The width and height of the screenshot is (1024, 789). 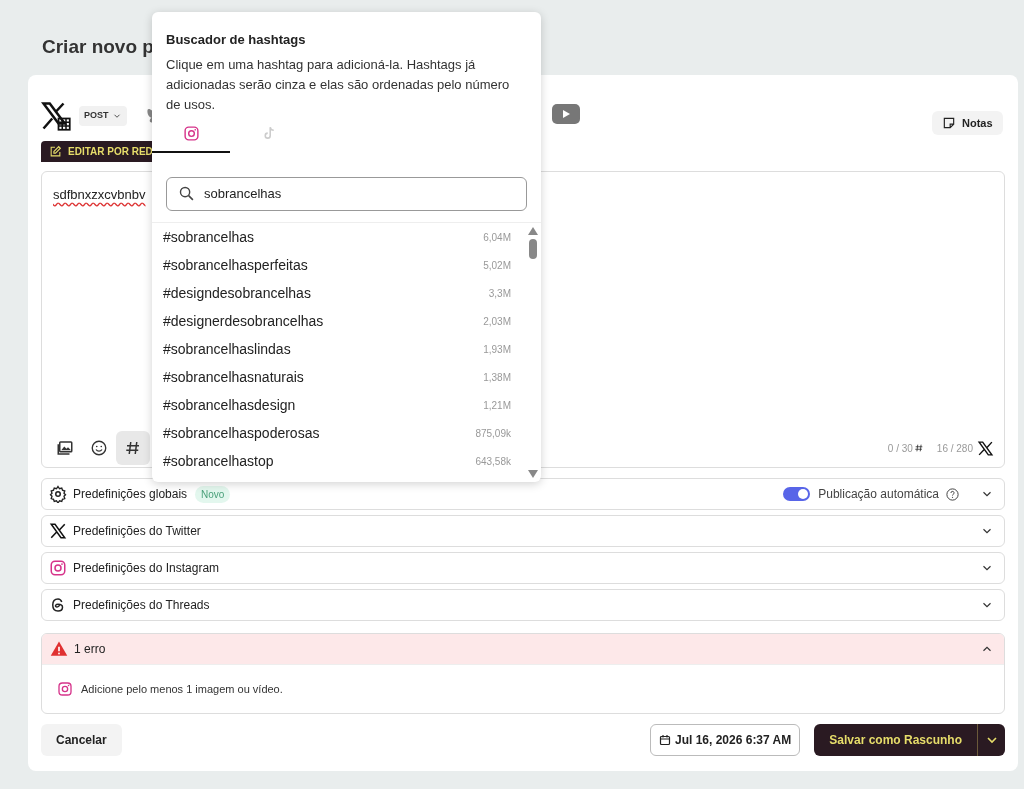 I want to click on warning-icon, so click(x=59, y=649).